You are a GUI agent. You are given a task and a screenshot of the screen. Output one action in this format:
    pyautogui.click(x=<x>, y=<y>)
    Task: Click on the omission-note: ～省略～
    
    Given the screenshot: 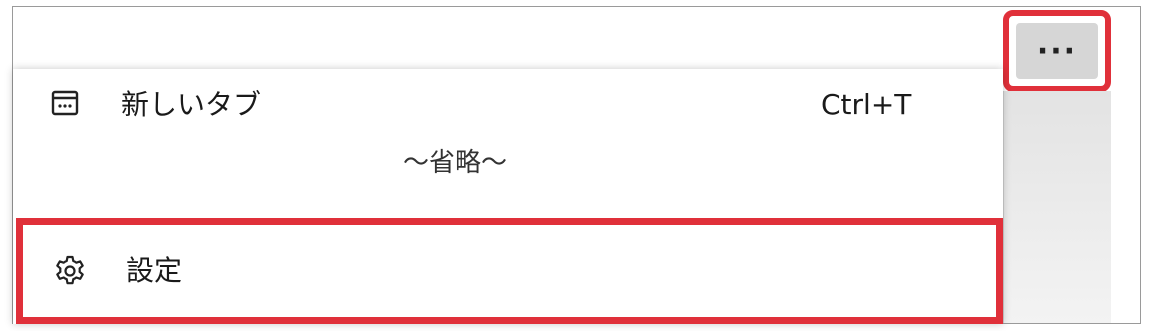 What is the action you would take?
    pyautogui.click(x=455, y=163)
    